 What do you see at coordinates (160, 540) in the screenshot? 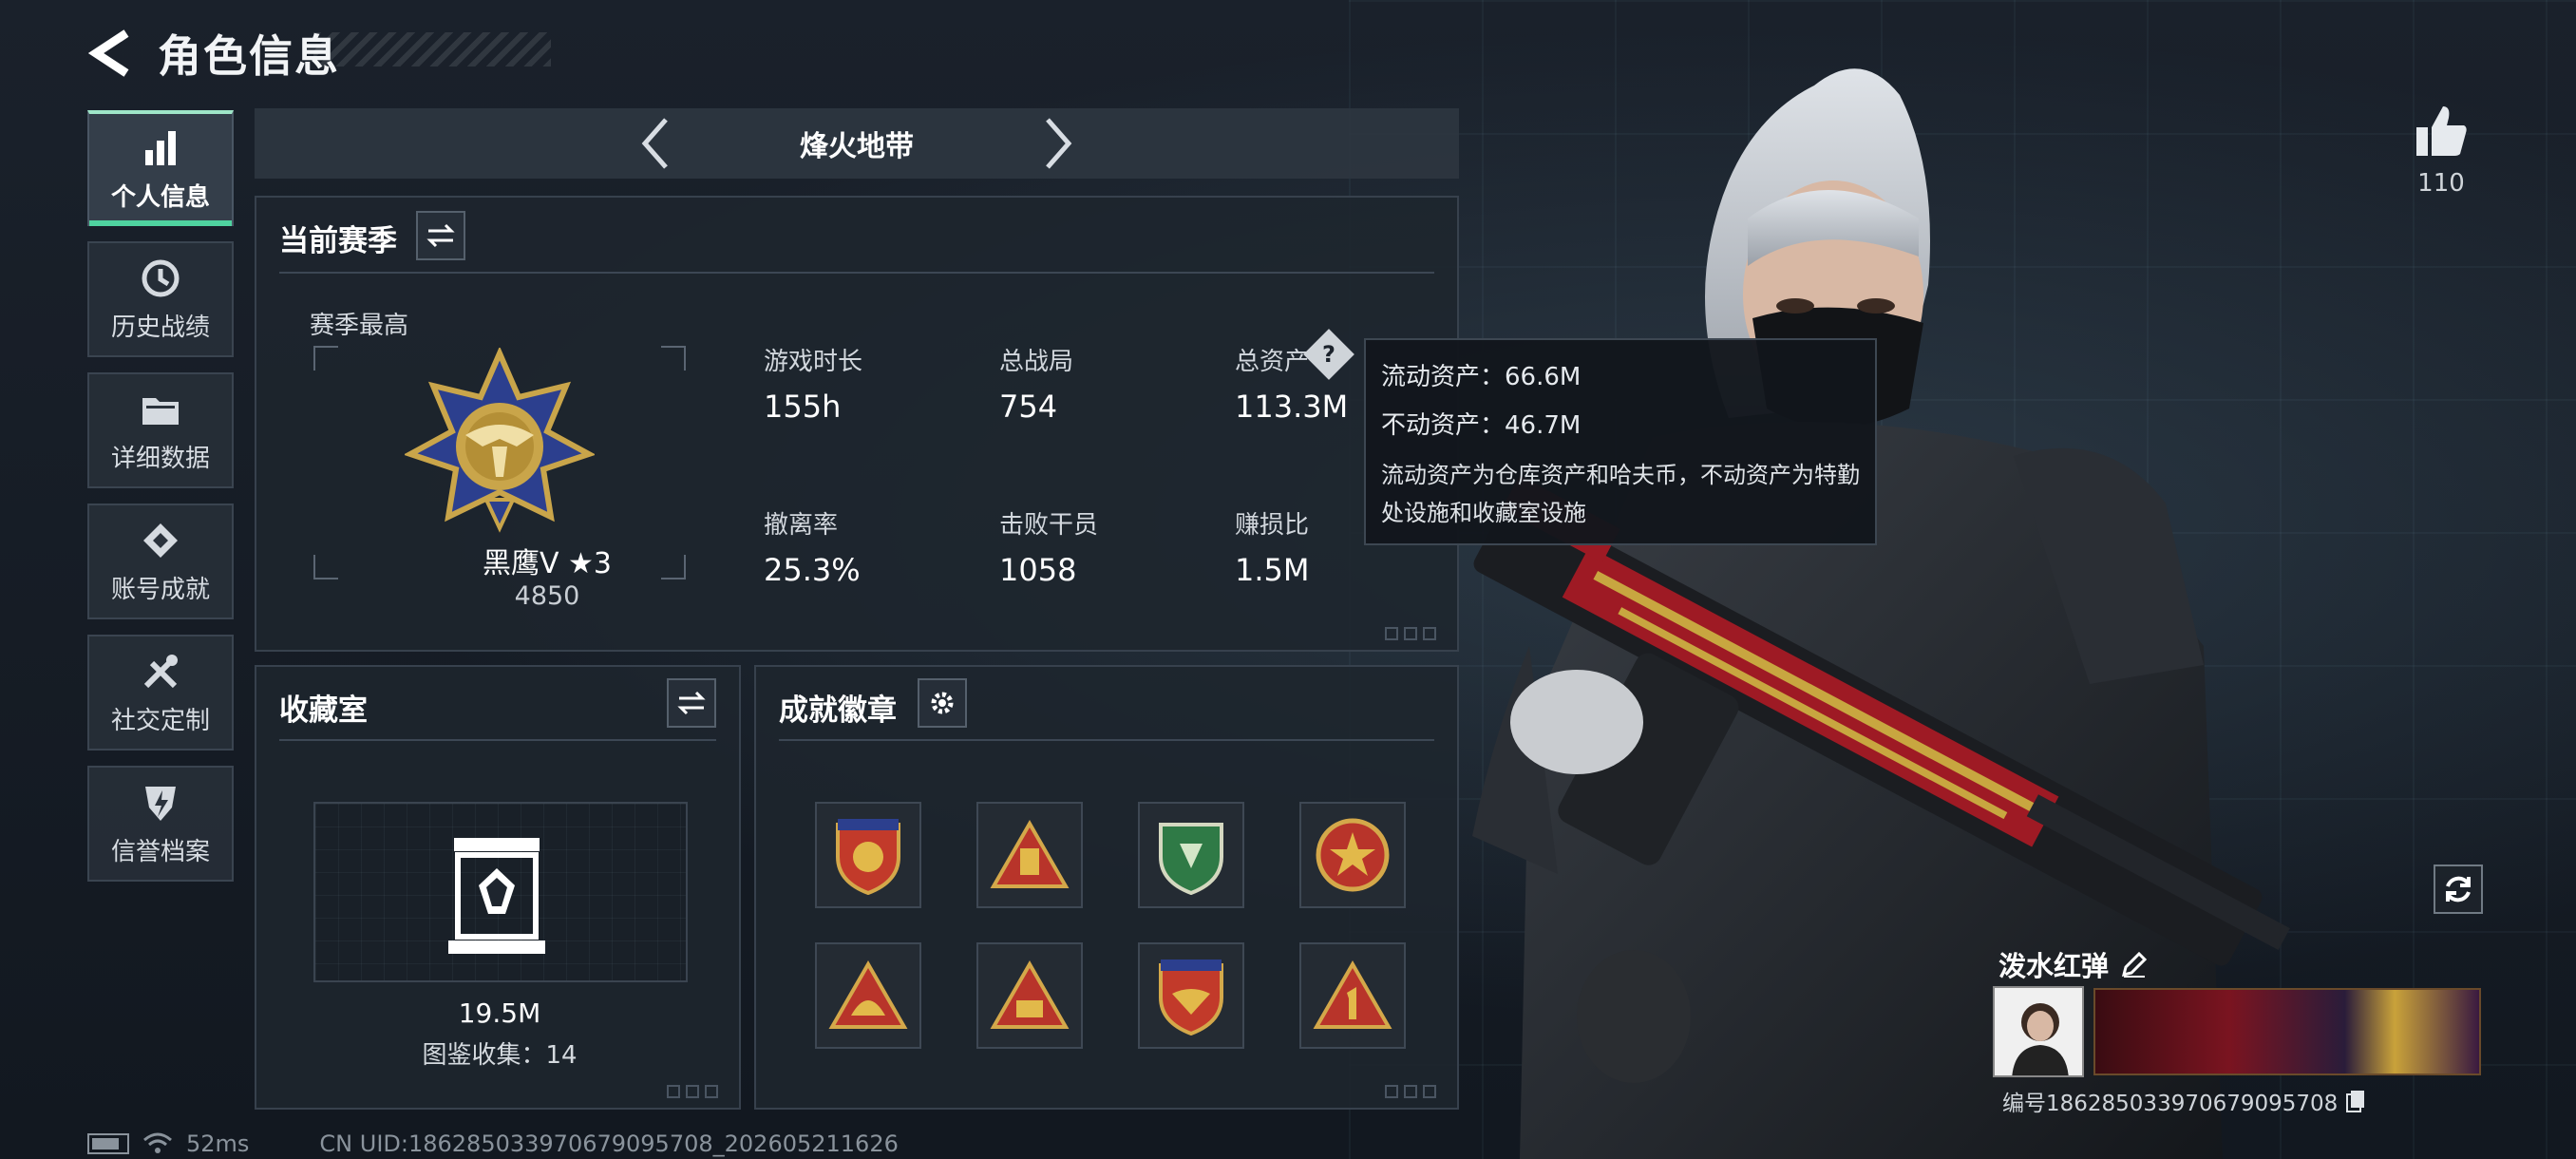
I see `achievement-diamond-icon` at bounding box center [160, 540].